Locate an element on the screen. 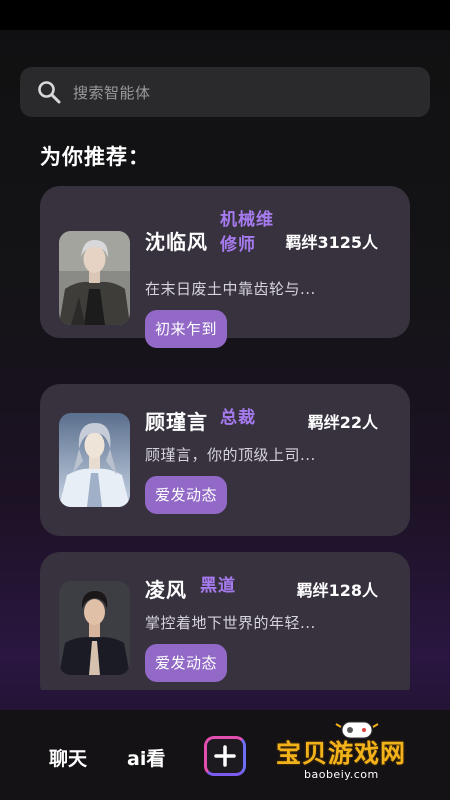 Image resolution: width=450 pixels, height=800 pixels. nav-ai-watch: ai看 is located at coordinates (146, 757).